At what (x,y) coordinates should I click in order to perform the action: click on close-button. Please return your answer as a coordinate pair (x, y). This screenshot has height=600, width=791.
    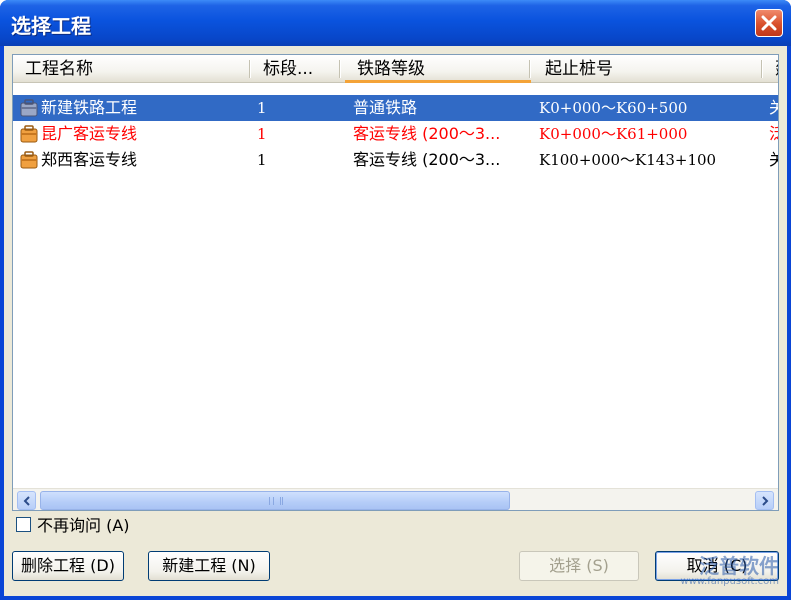
    Looking at the image, I should click on (769, 23).